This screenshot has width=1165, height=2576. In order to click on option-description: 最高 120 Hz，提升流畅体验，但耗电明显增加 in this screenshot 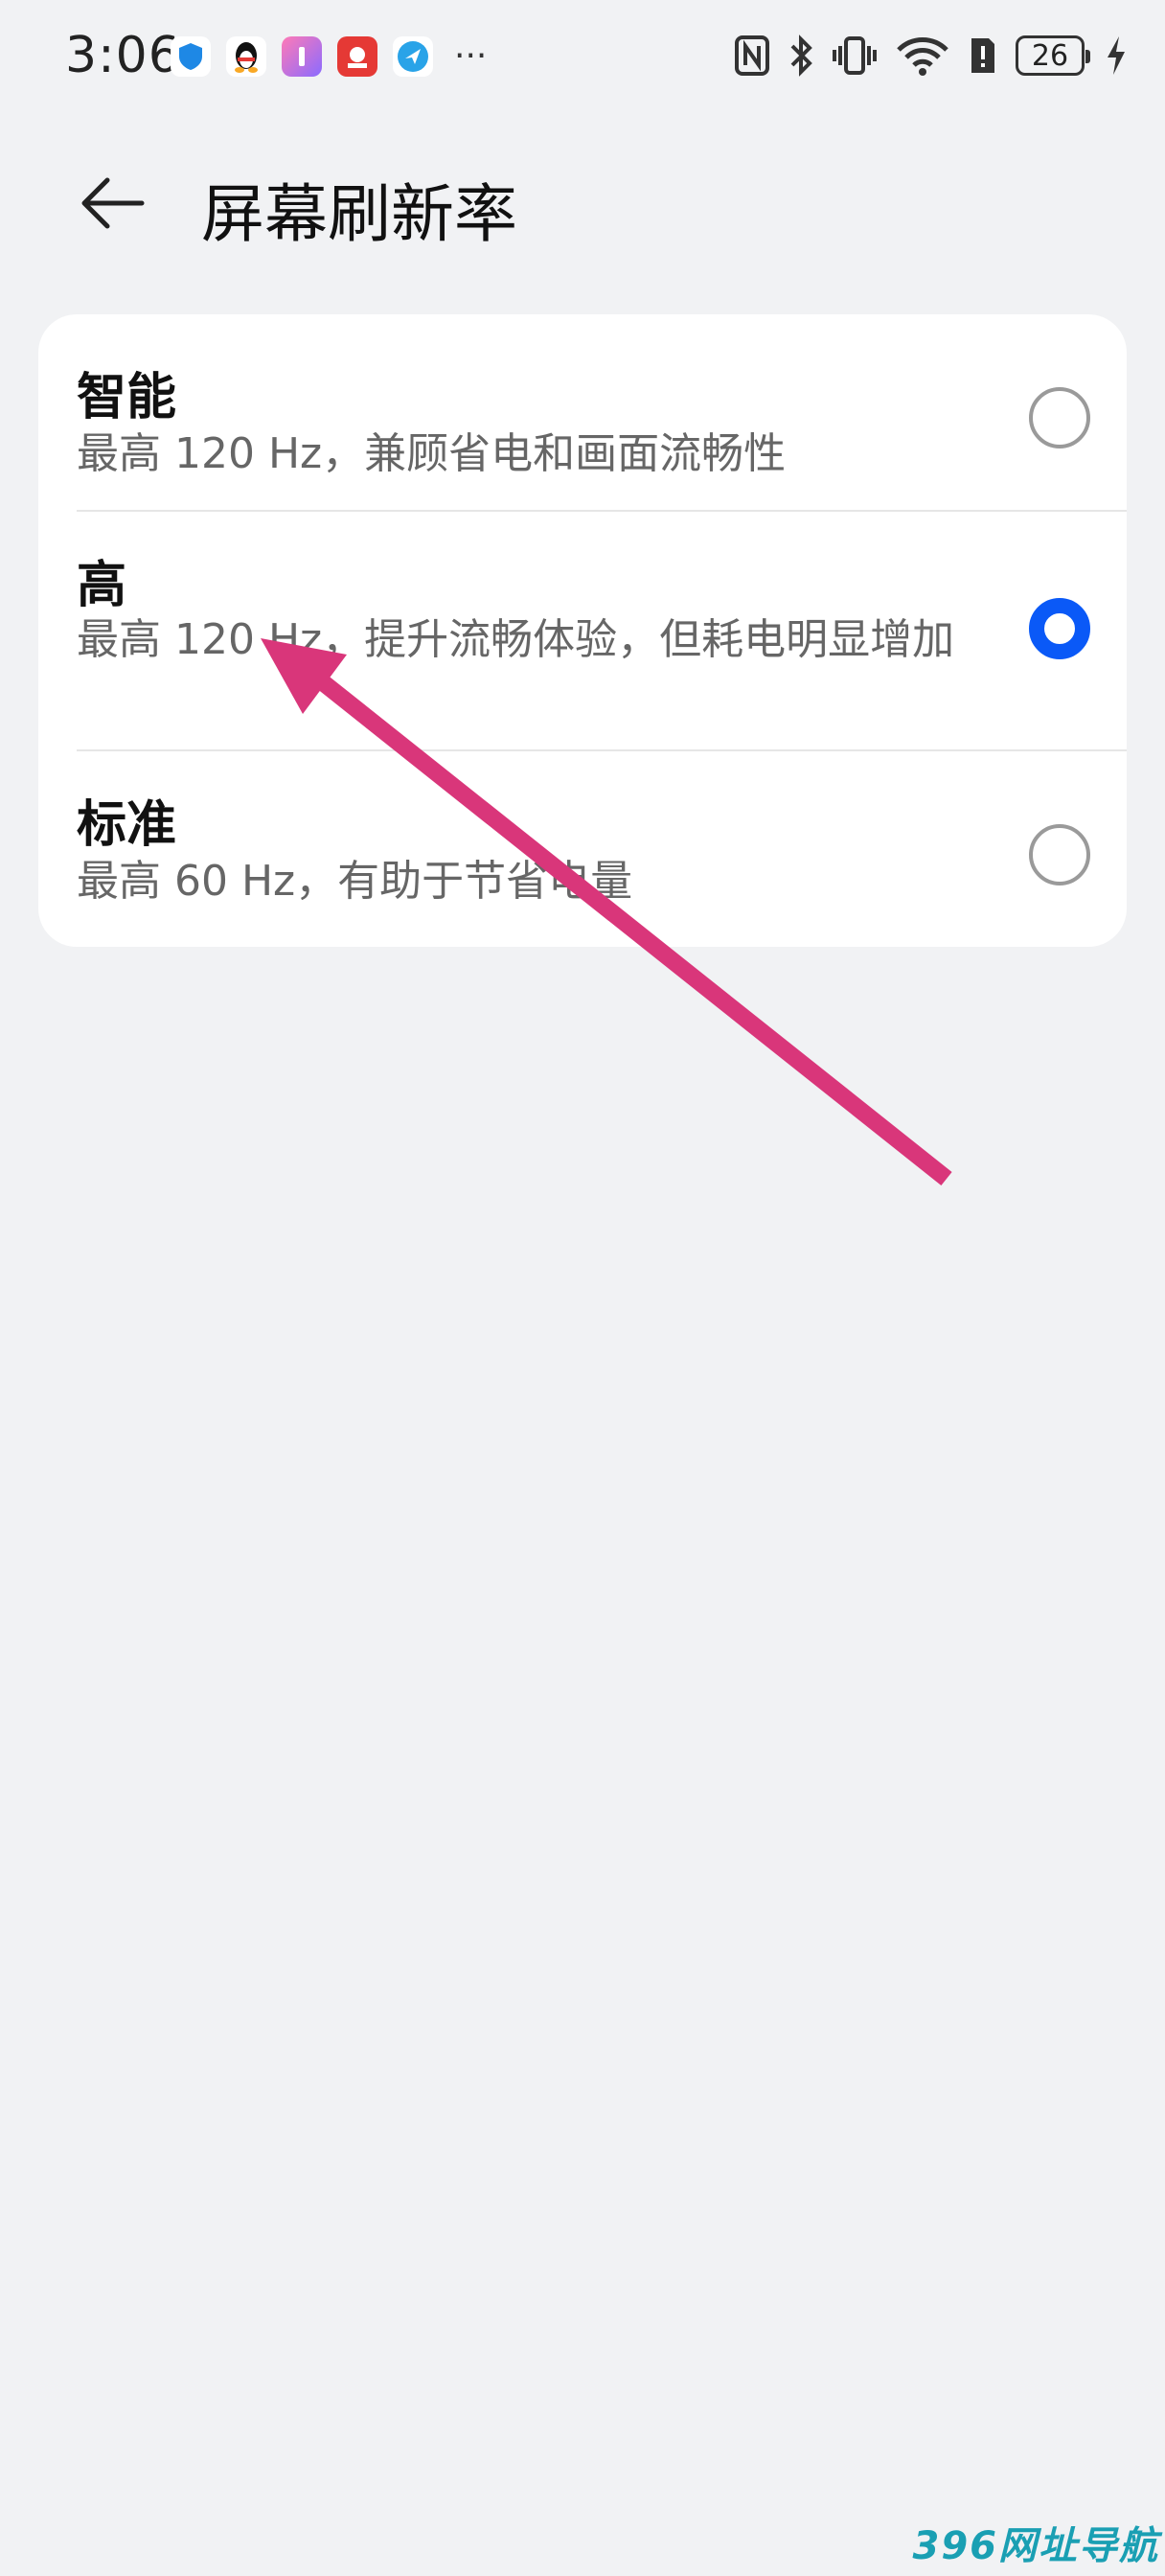, I will do `click(516, 639)`.